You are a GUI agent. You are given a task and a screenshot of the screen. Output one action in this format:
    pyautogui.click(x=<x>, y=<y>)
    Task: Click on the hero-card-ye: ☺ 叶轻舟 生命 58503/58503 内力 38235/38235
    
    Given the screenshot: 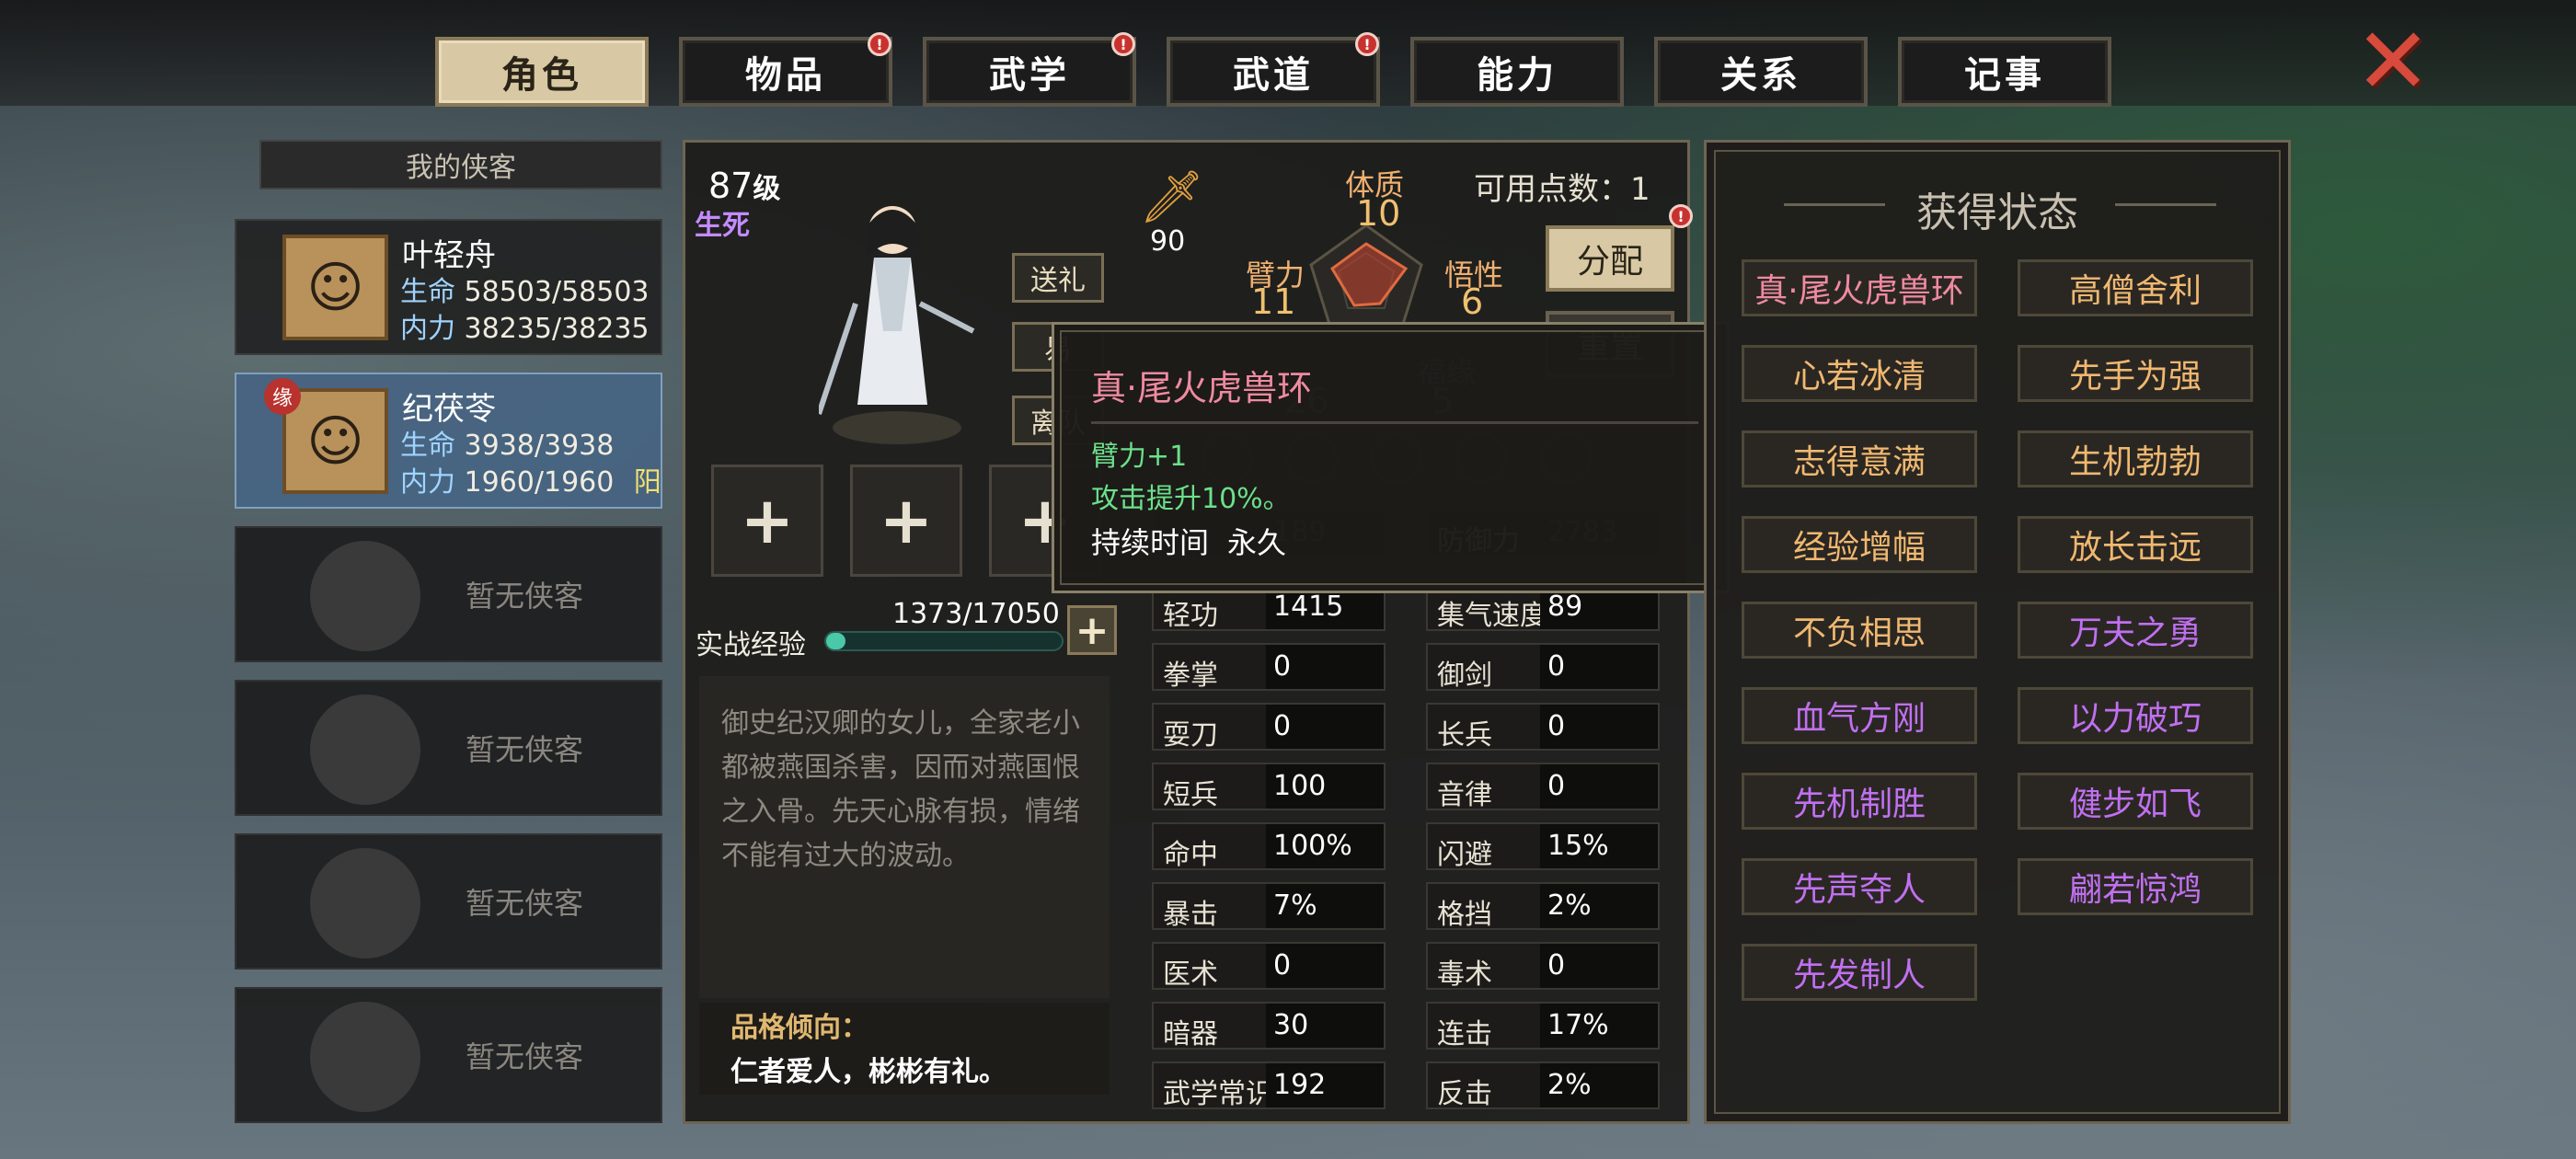 What is the action you would take?
    pyautogui.click(x=448, y=287)
    